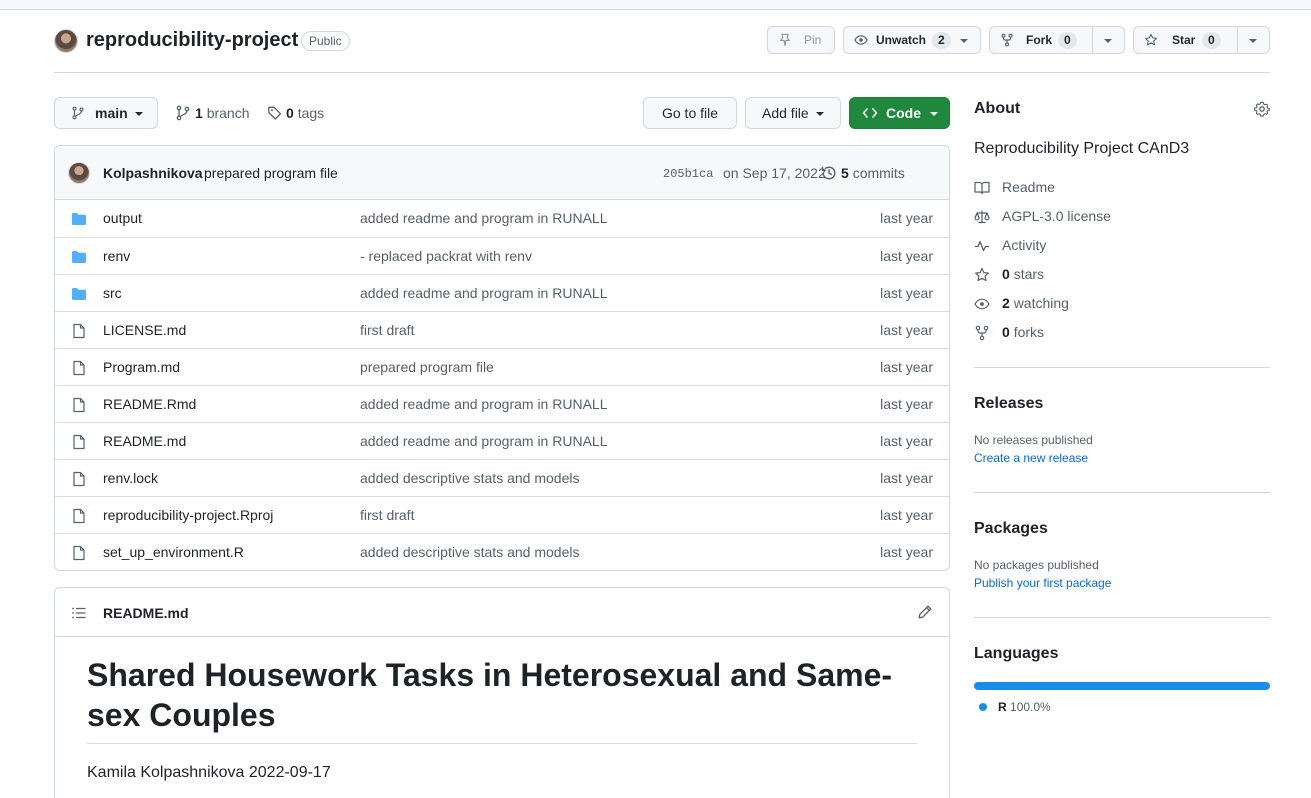  I want to click on repo-description: Reproducibility Project CAnD3, so click(1082, 148).